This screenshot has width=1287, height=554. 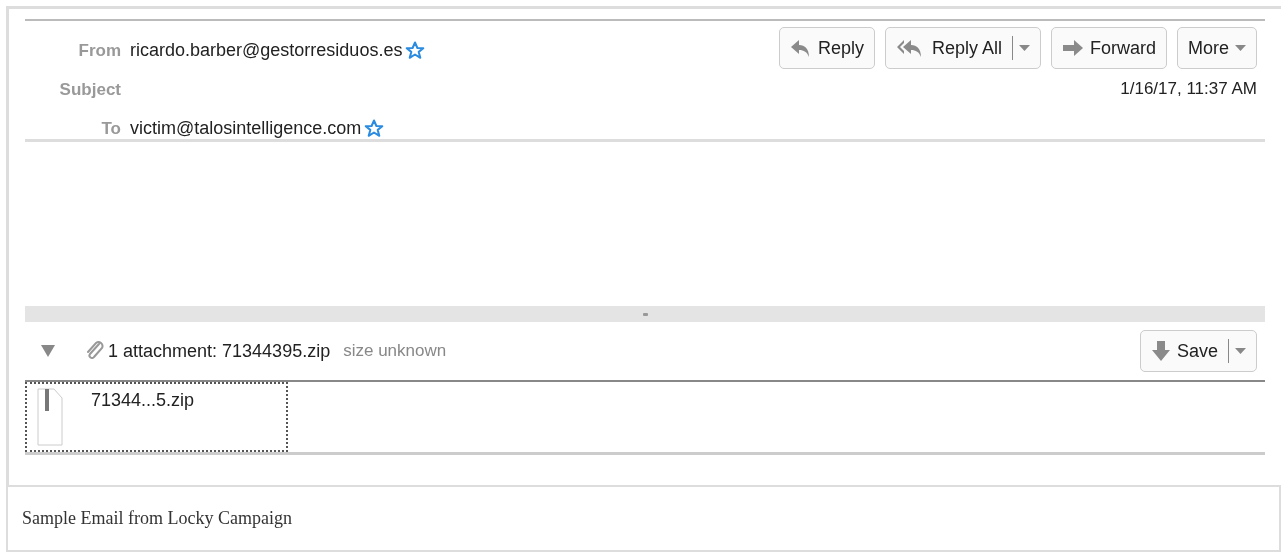 What do you see at coordinates (156, 417) in the screenshot?
I see `attachment-tile: 71344...5.zip` at bounding box center [156, 417].